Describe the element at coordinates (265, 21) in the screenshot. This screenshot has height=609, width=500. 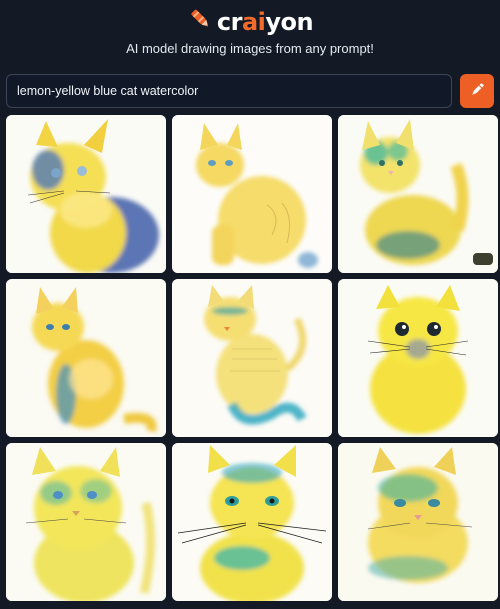
I see `logo-wordmark: craiyon` at that location.